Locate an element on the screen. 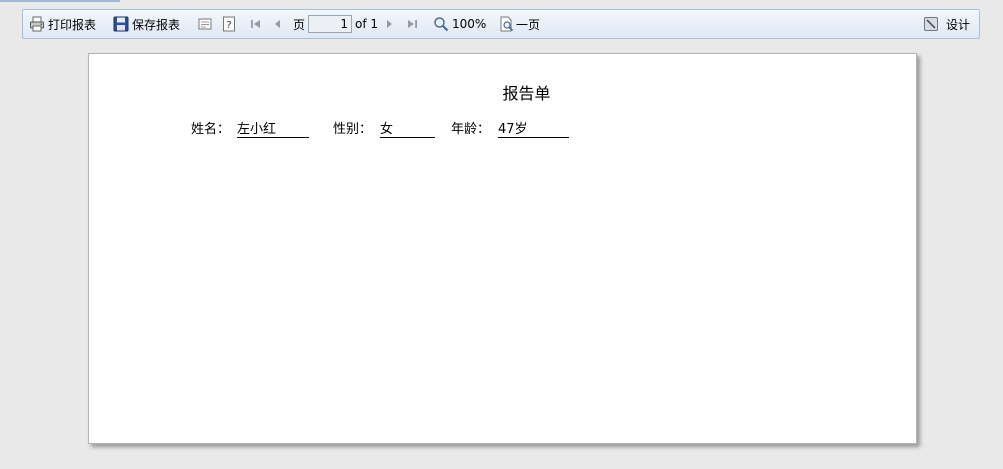 The height and width of the screenshot is (469, 1003). next-page-button is located at coordinates (389, 24).